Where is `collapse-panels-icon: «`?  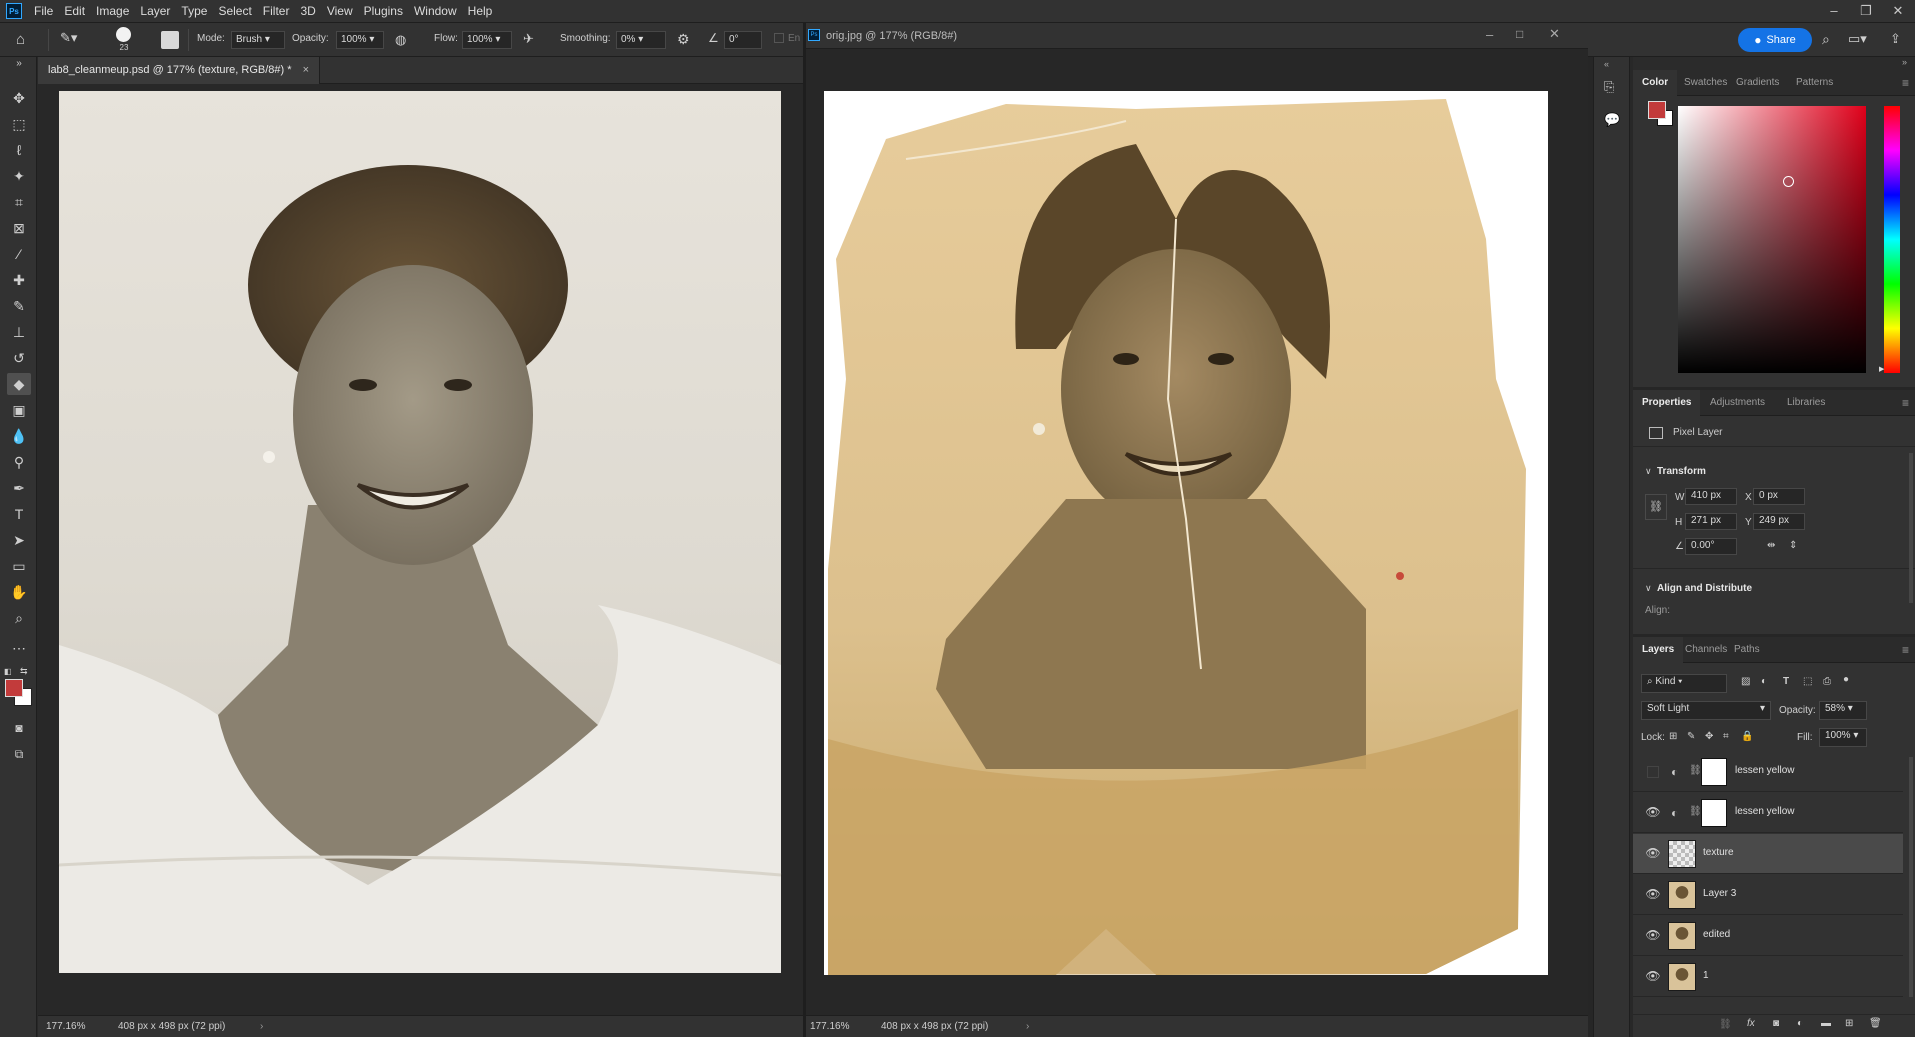
collapse-panels-icon: « is located at coordinates (1606, 64).